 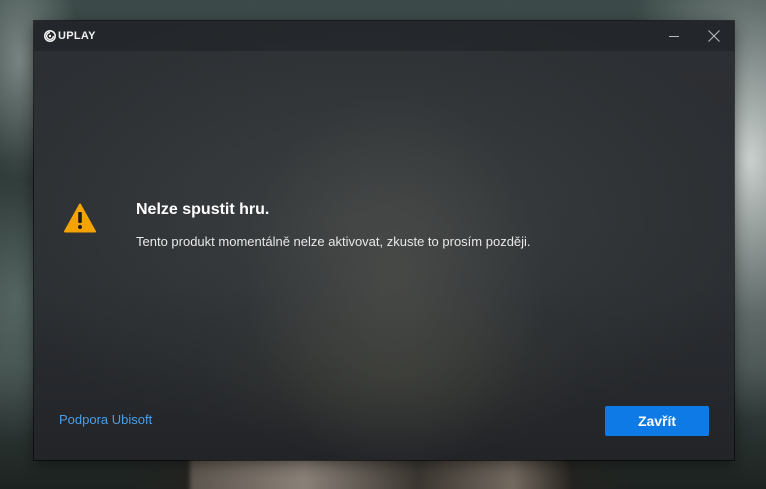 I want to click on close-dialog-button: Zavřít, so click(x=657, y=421).